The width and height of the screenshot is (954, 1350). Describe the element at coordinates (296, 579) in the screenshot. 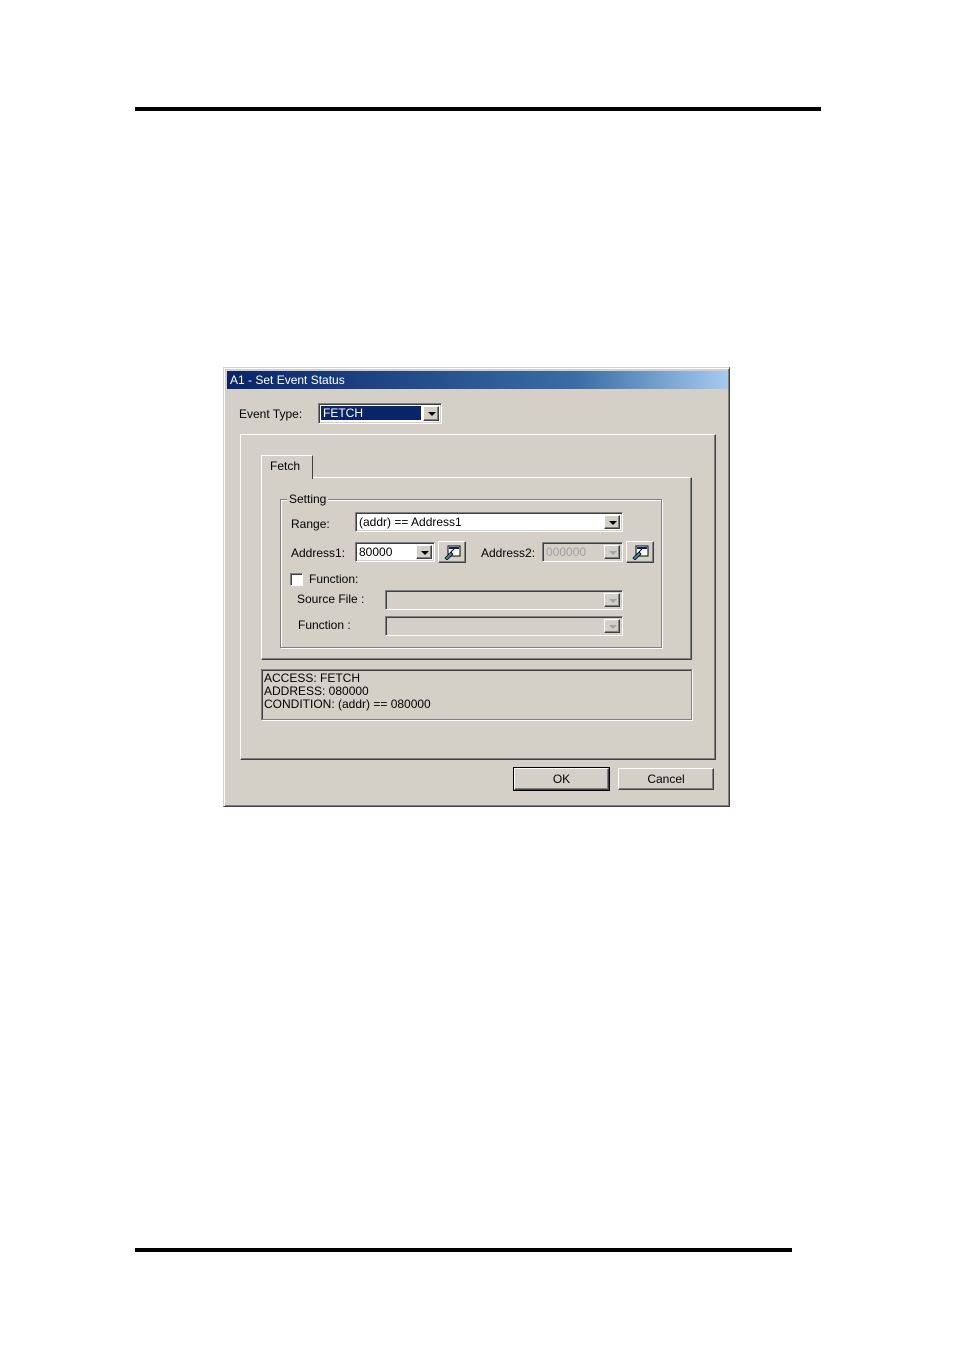

I see `function-checkbox` at that location.